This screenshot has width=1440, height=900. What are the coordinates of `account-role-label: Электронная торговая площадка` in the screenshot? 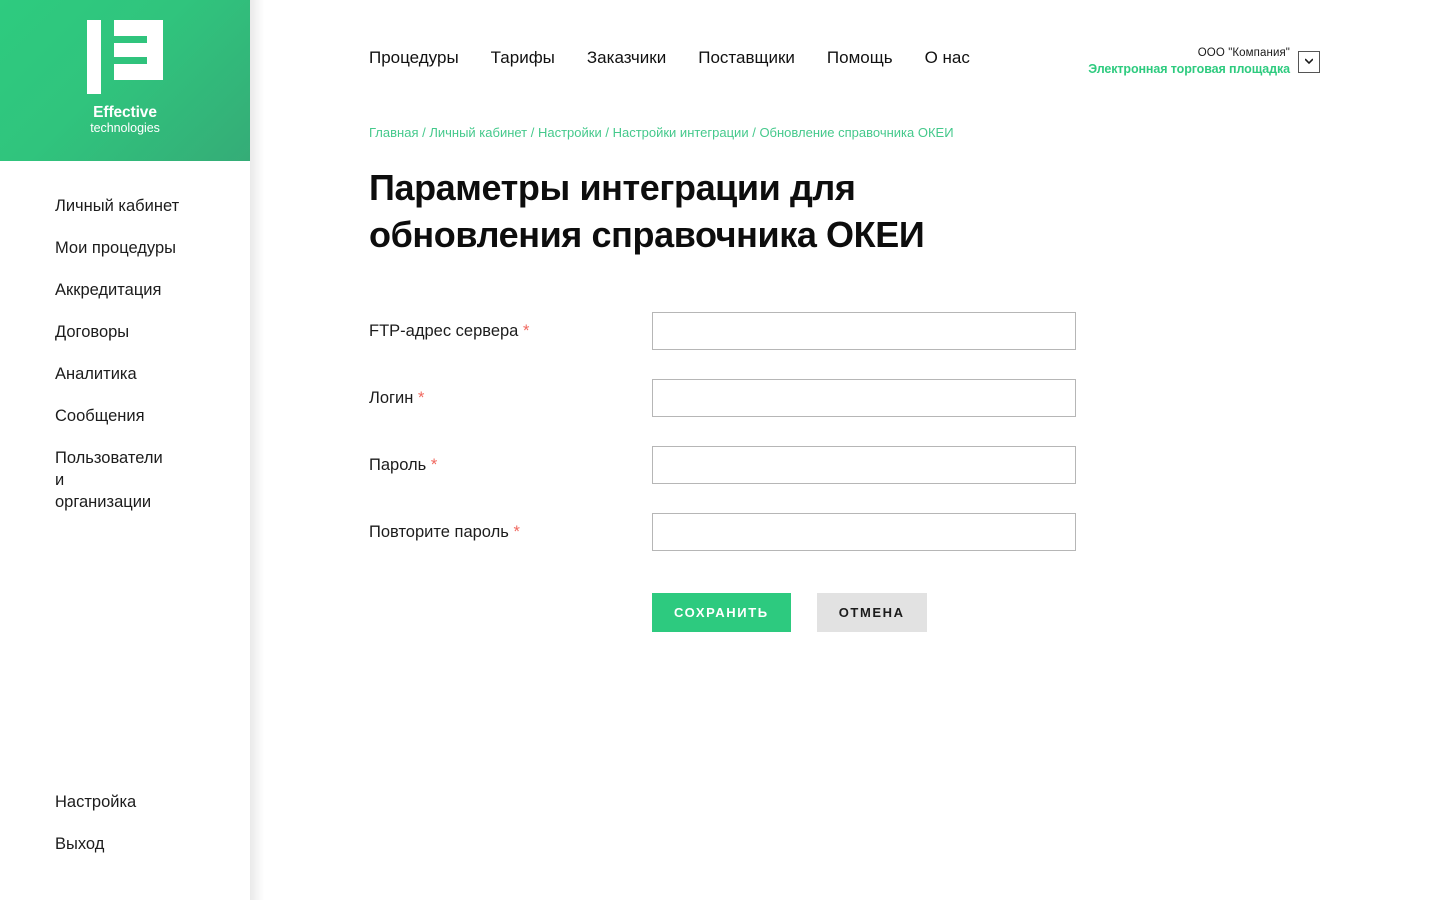 It's located at (1189, 68).